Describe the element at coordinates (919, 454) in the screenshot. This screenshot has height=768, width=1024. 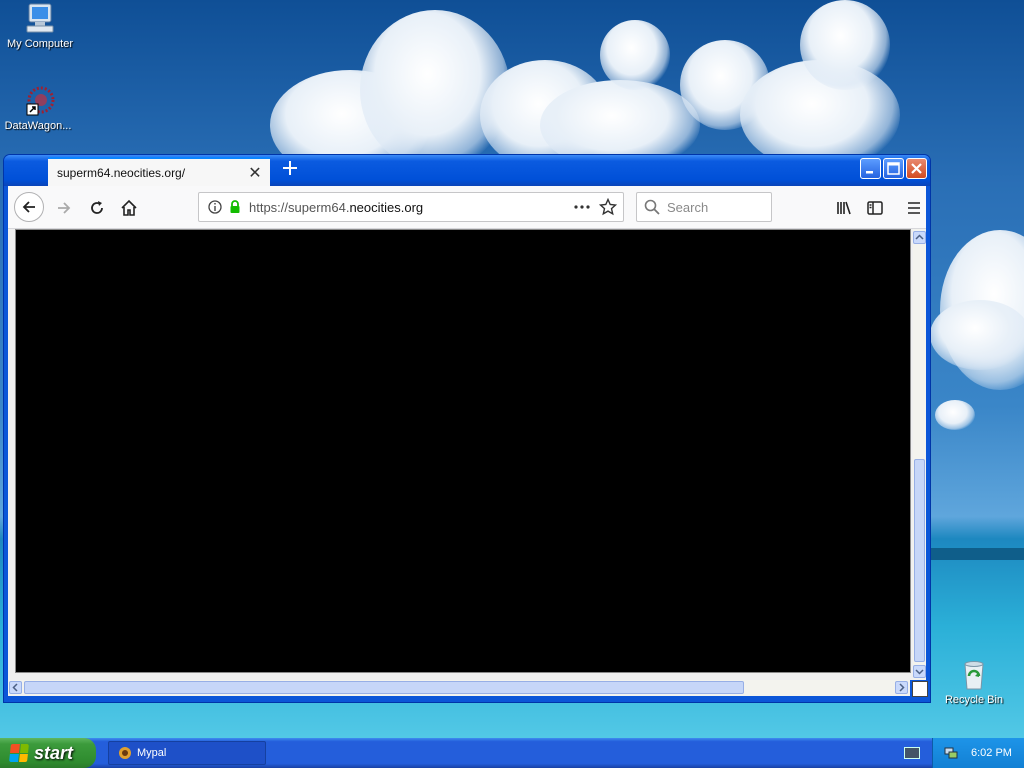
I see `vertical-scrollbar` at that location.